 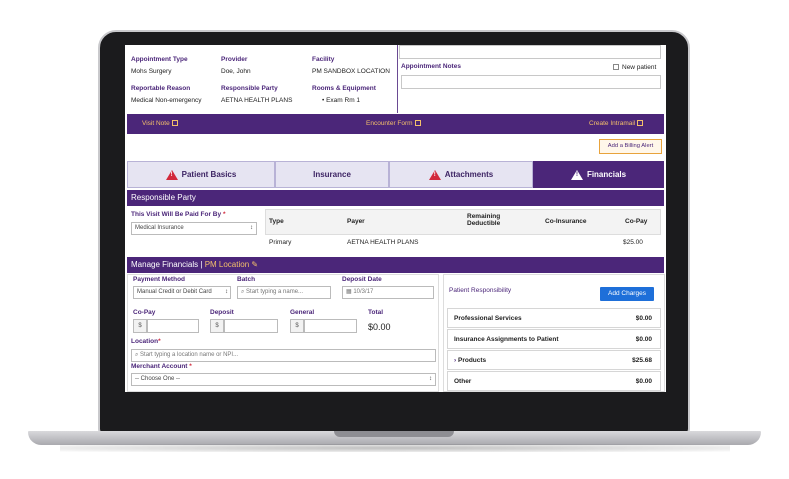 What do you see at coordinates (379, 327) in the screenshot?
I see `total-value: $0.00` at bounding box center [379, 327].